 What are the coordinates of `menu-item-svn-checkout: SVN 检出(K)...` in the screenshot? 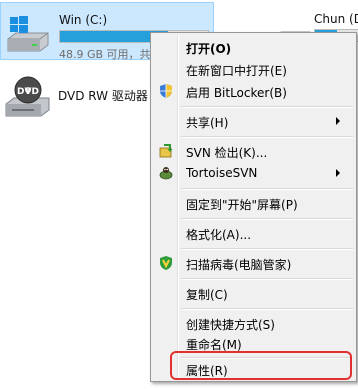 It's located at (253, 151).